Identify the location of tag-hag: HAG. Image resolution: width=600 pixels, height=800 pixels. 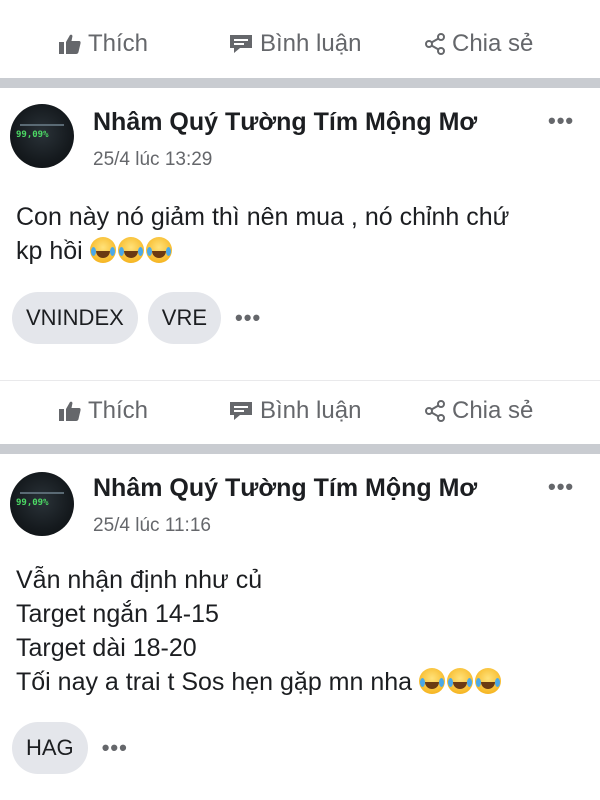
(50, 748).